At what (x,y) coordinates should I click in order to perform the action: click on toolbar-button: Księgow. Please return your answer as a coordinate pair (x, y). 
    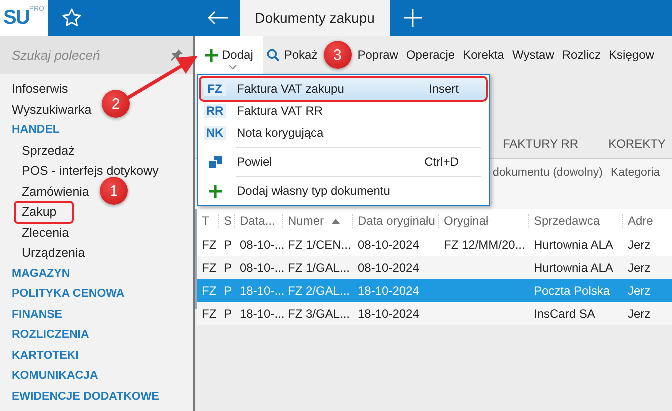
    Looking at the image, I should click on (631, 55).